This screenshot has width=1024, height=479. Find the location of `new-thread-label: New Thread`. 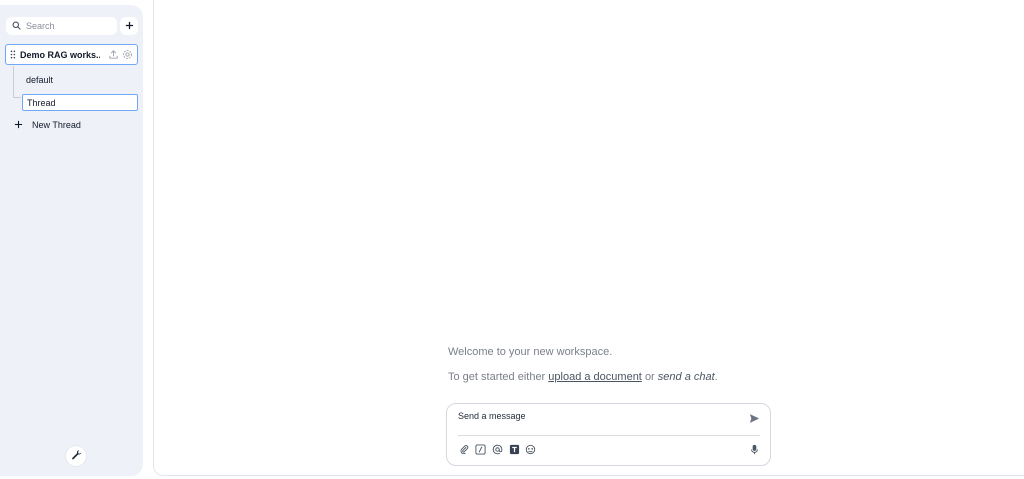

new-thread-label: New Thread is located at coordinates (56, 125).